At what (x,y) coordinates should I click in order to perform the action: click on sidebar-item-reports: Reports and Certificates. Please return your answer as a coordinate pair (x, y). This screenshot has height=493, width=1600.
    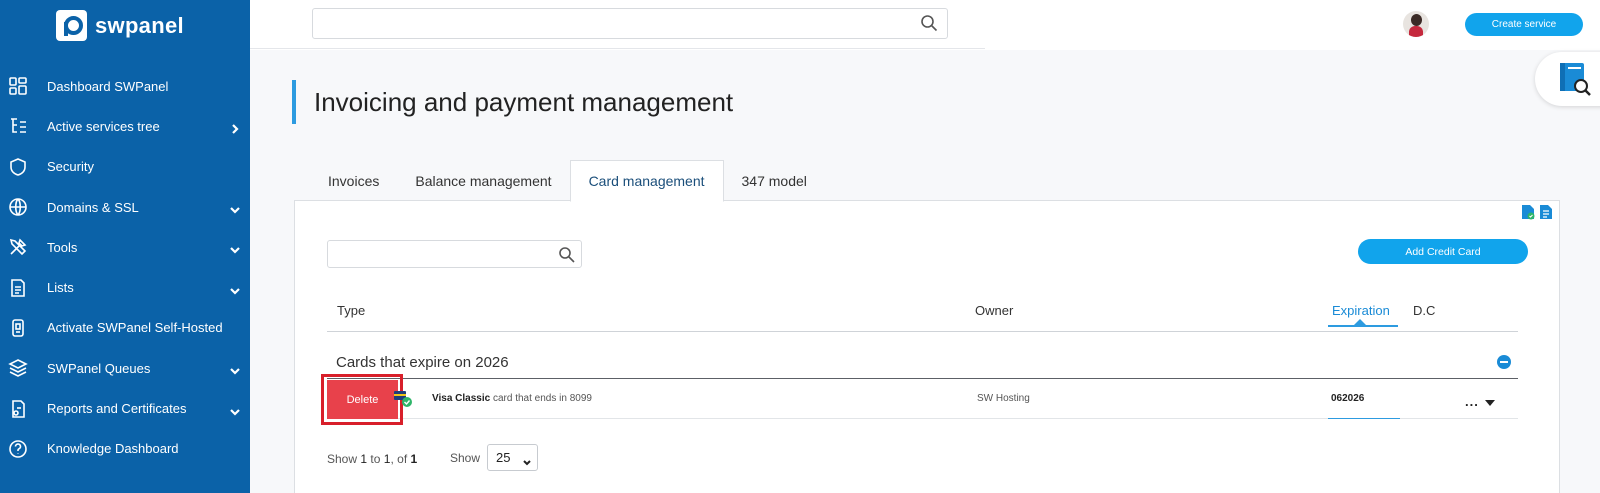
    Looking at the image, I should click on (125, 408).